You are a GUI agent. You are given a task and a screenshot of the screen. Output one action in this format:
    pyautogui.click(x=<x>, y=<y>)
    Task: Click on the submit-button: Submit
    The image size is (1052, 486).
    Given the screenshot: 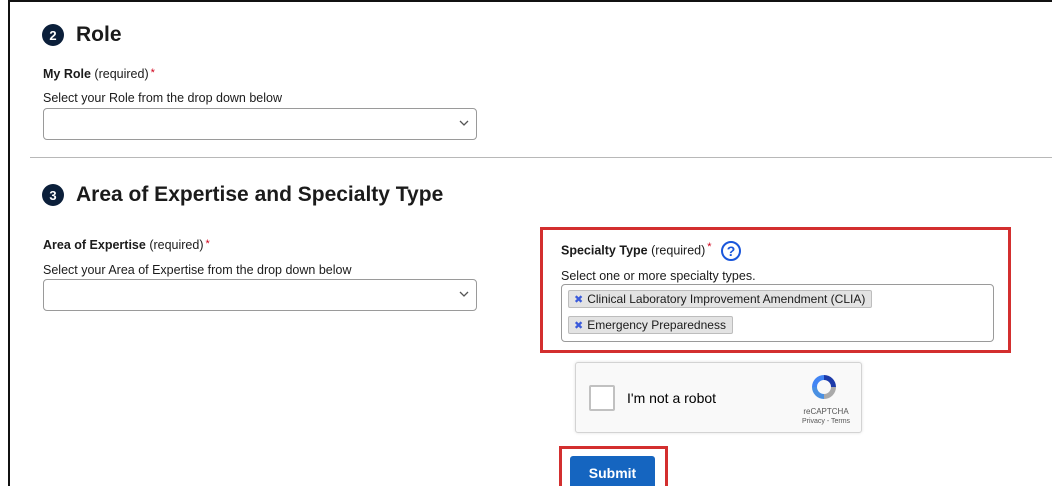 What is the action you would take?
    pyautogui.click(x=612, y=471)
    